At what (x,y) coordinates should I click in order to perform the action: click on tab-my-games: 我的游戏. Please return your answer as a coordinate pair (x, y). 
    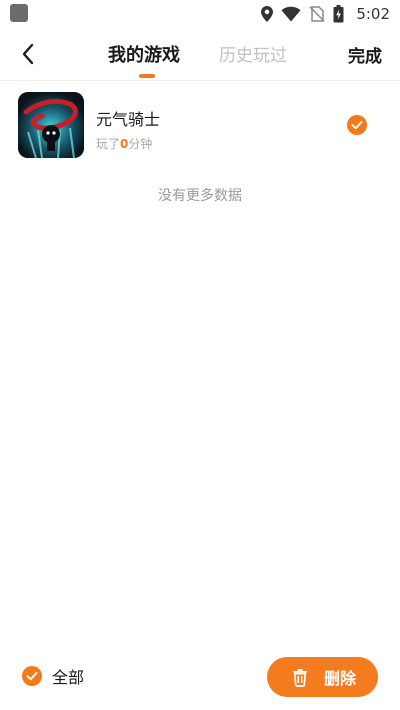
    Looking at the image, I should click on (144, 54).